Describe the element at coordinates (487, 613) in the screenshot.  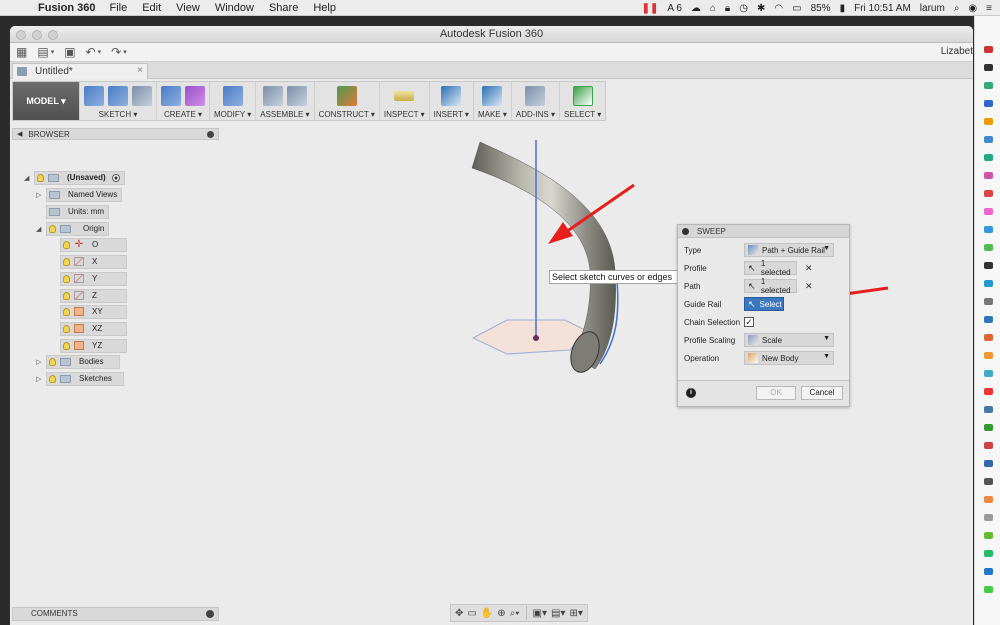
I see `pan-icon: ✋` at that location.